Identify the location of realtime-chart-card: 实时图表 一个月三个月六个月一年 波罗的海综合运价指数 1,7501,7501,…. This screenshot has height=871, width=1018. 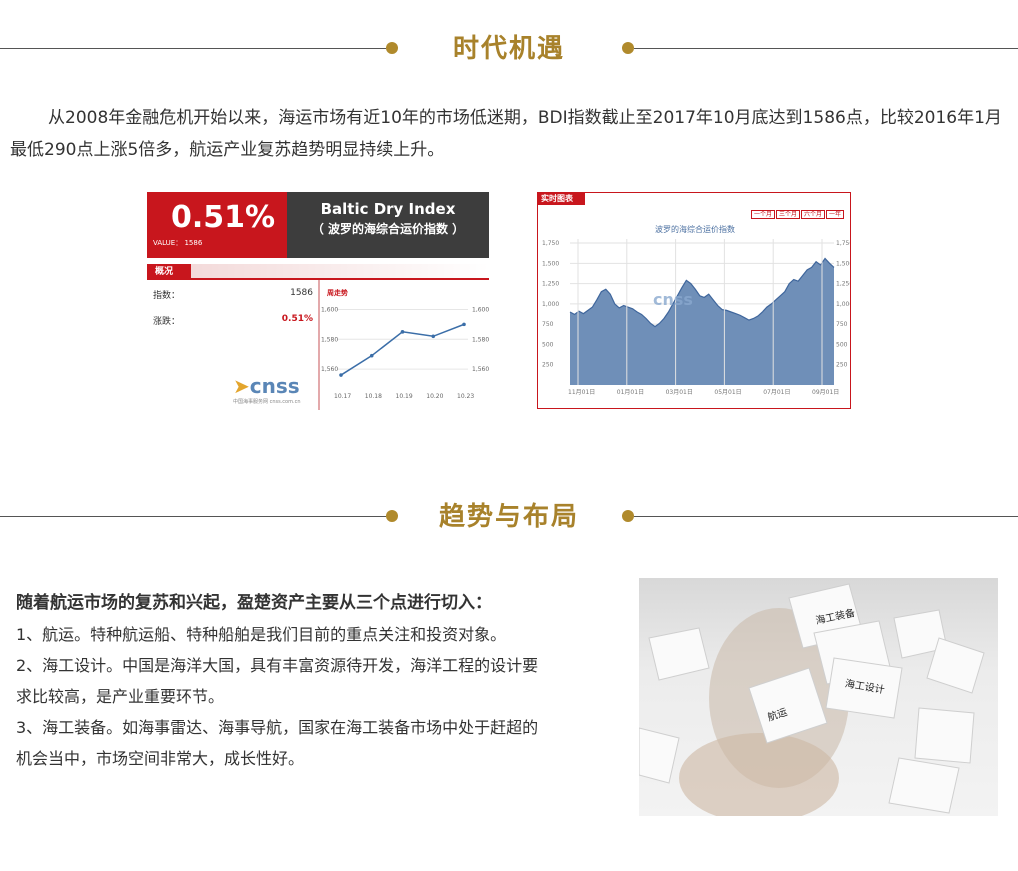
(694, 300).